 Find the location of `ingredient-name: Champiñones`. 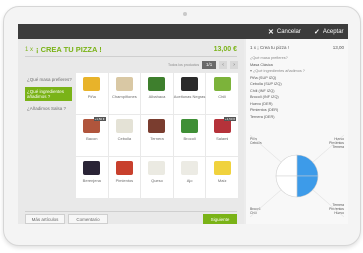

ingredient-name: Champiñones is located at coordinates (124, 96).